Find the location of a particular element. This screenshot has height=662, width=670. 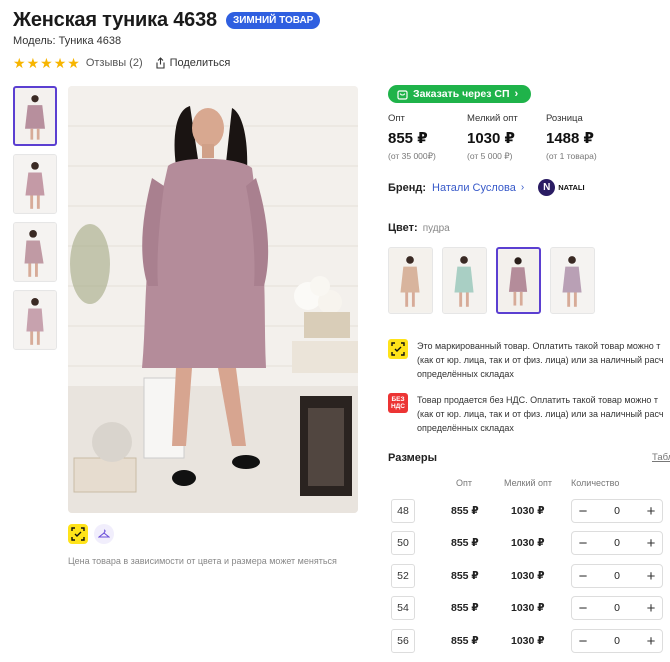

cart-icon is located at coordinates (402, 94).